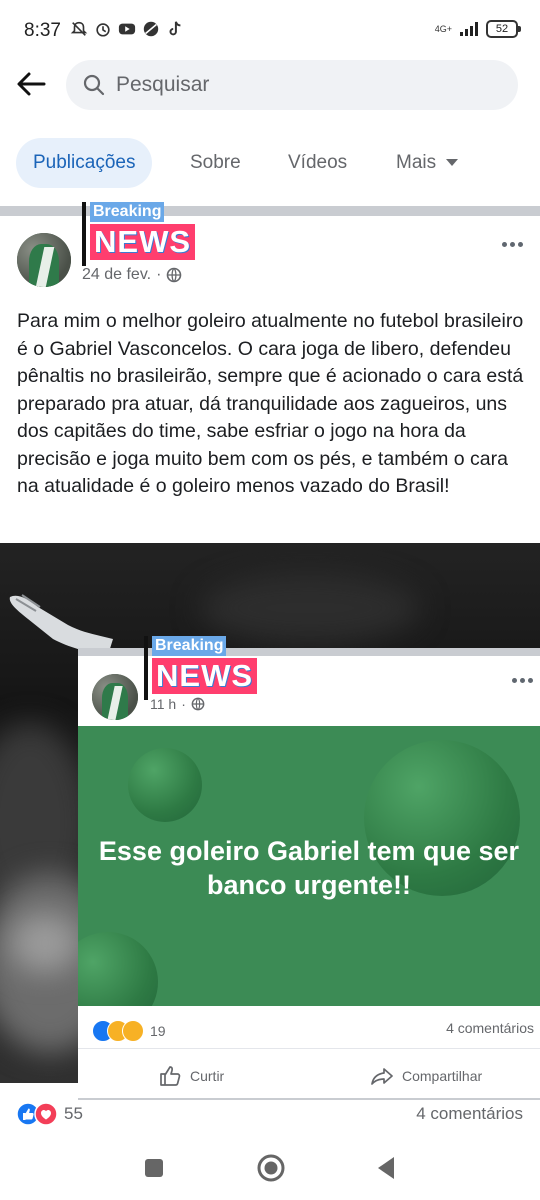 The width and height of the screenshot is (540, 1200). Describe the element at coordinates (175, 28) in the screenshot. I see `tiktok-icon` at that location.